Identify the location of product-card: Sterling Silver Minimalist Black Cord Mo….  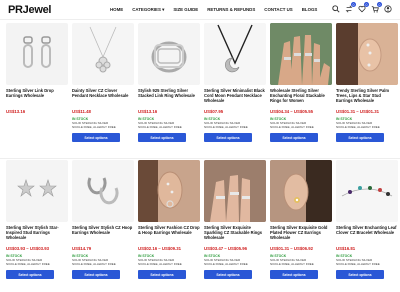
(235, 83).